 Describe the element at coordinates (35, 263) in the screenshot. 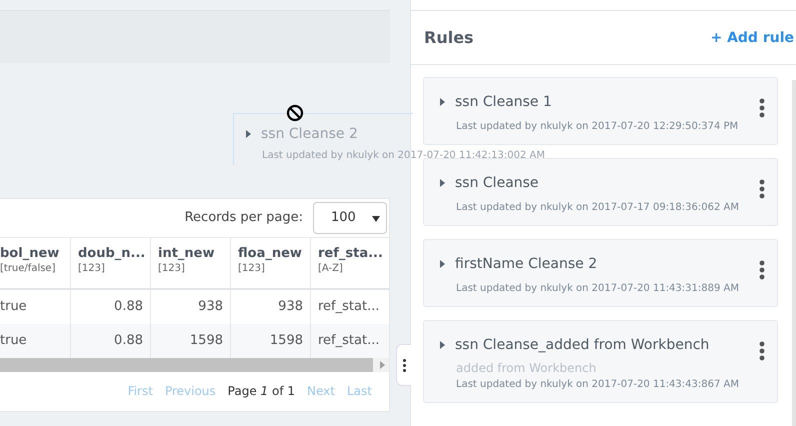

I see `column-header: bol_new [true/false]` at that location.